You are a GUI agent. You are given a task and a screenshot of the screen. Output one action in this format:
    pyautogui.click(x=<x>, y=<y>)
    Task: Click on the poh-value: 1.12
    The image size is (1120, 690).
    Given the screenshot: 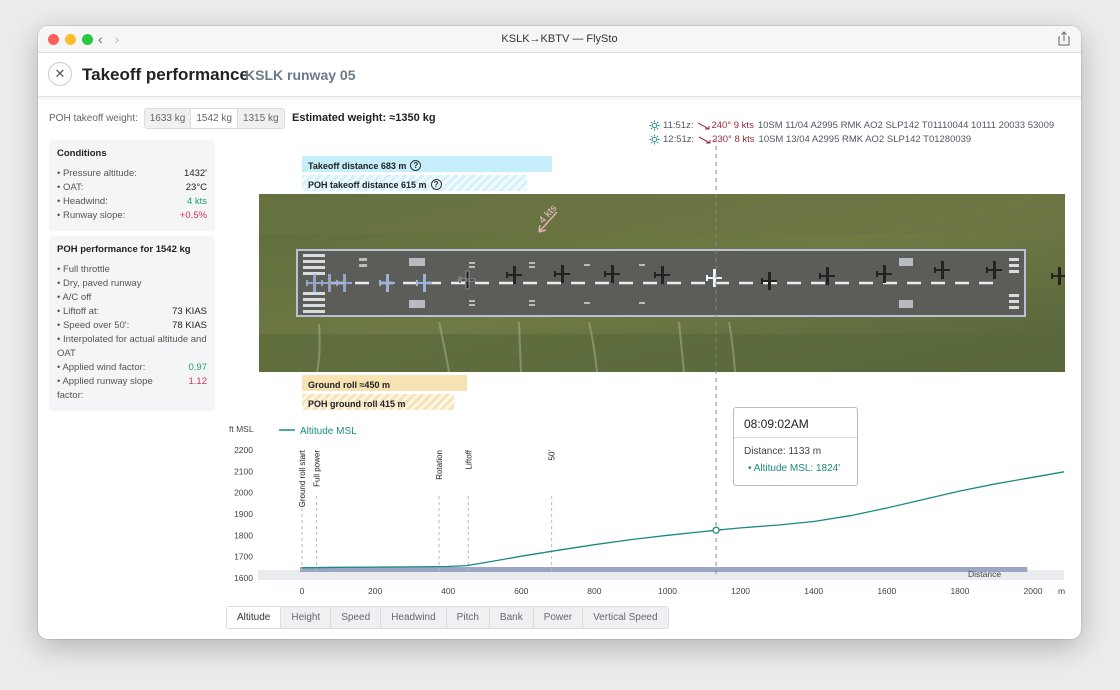 What is the action you would take?
    pyautogui.click(x=198, y=381)
    